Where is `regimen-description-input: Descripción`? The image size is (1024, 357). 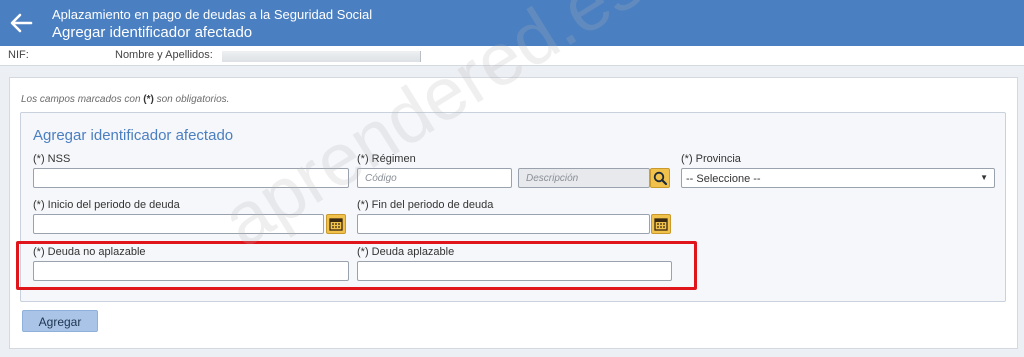
regimen-description-input: Descripción is located at coordinates (584, 178).